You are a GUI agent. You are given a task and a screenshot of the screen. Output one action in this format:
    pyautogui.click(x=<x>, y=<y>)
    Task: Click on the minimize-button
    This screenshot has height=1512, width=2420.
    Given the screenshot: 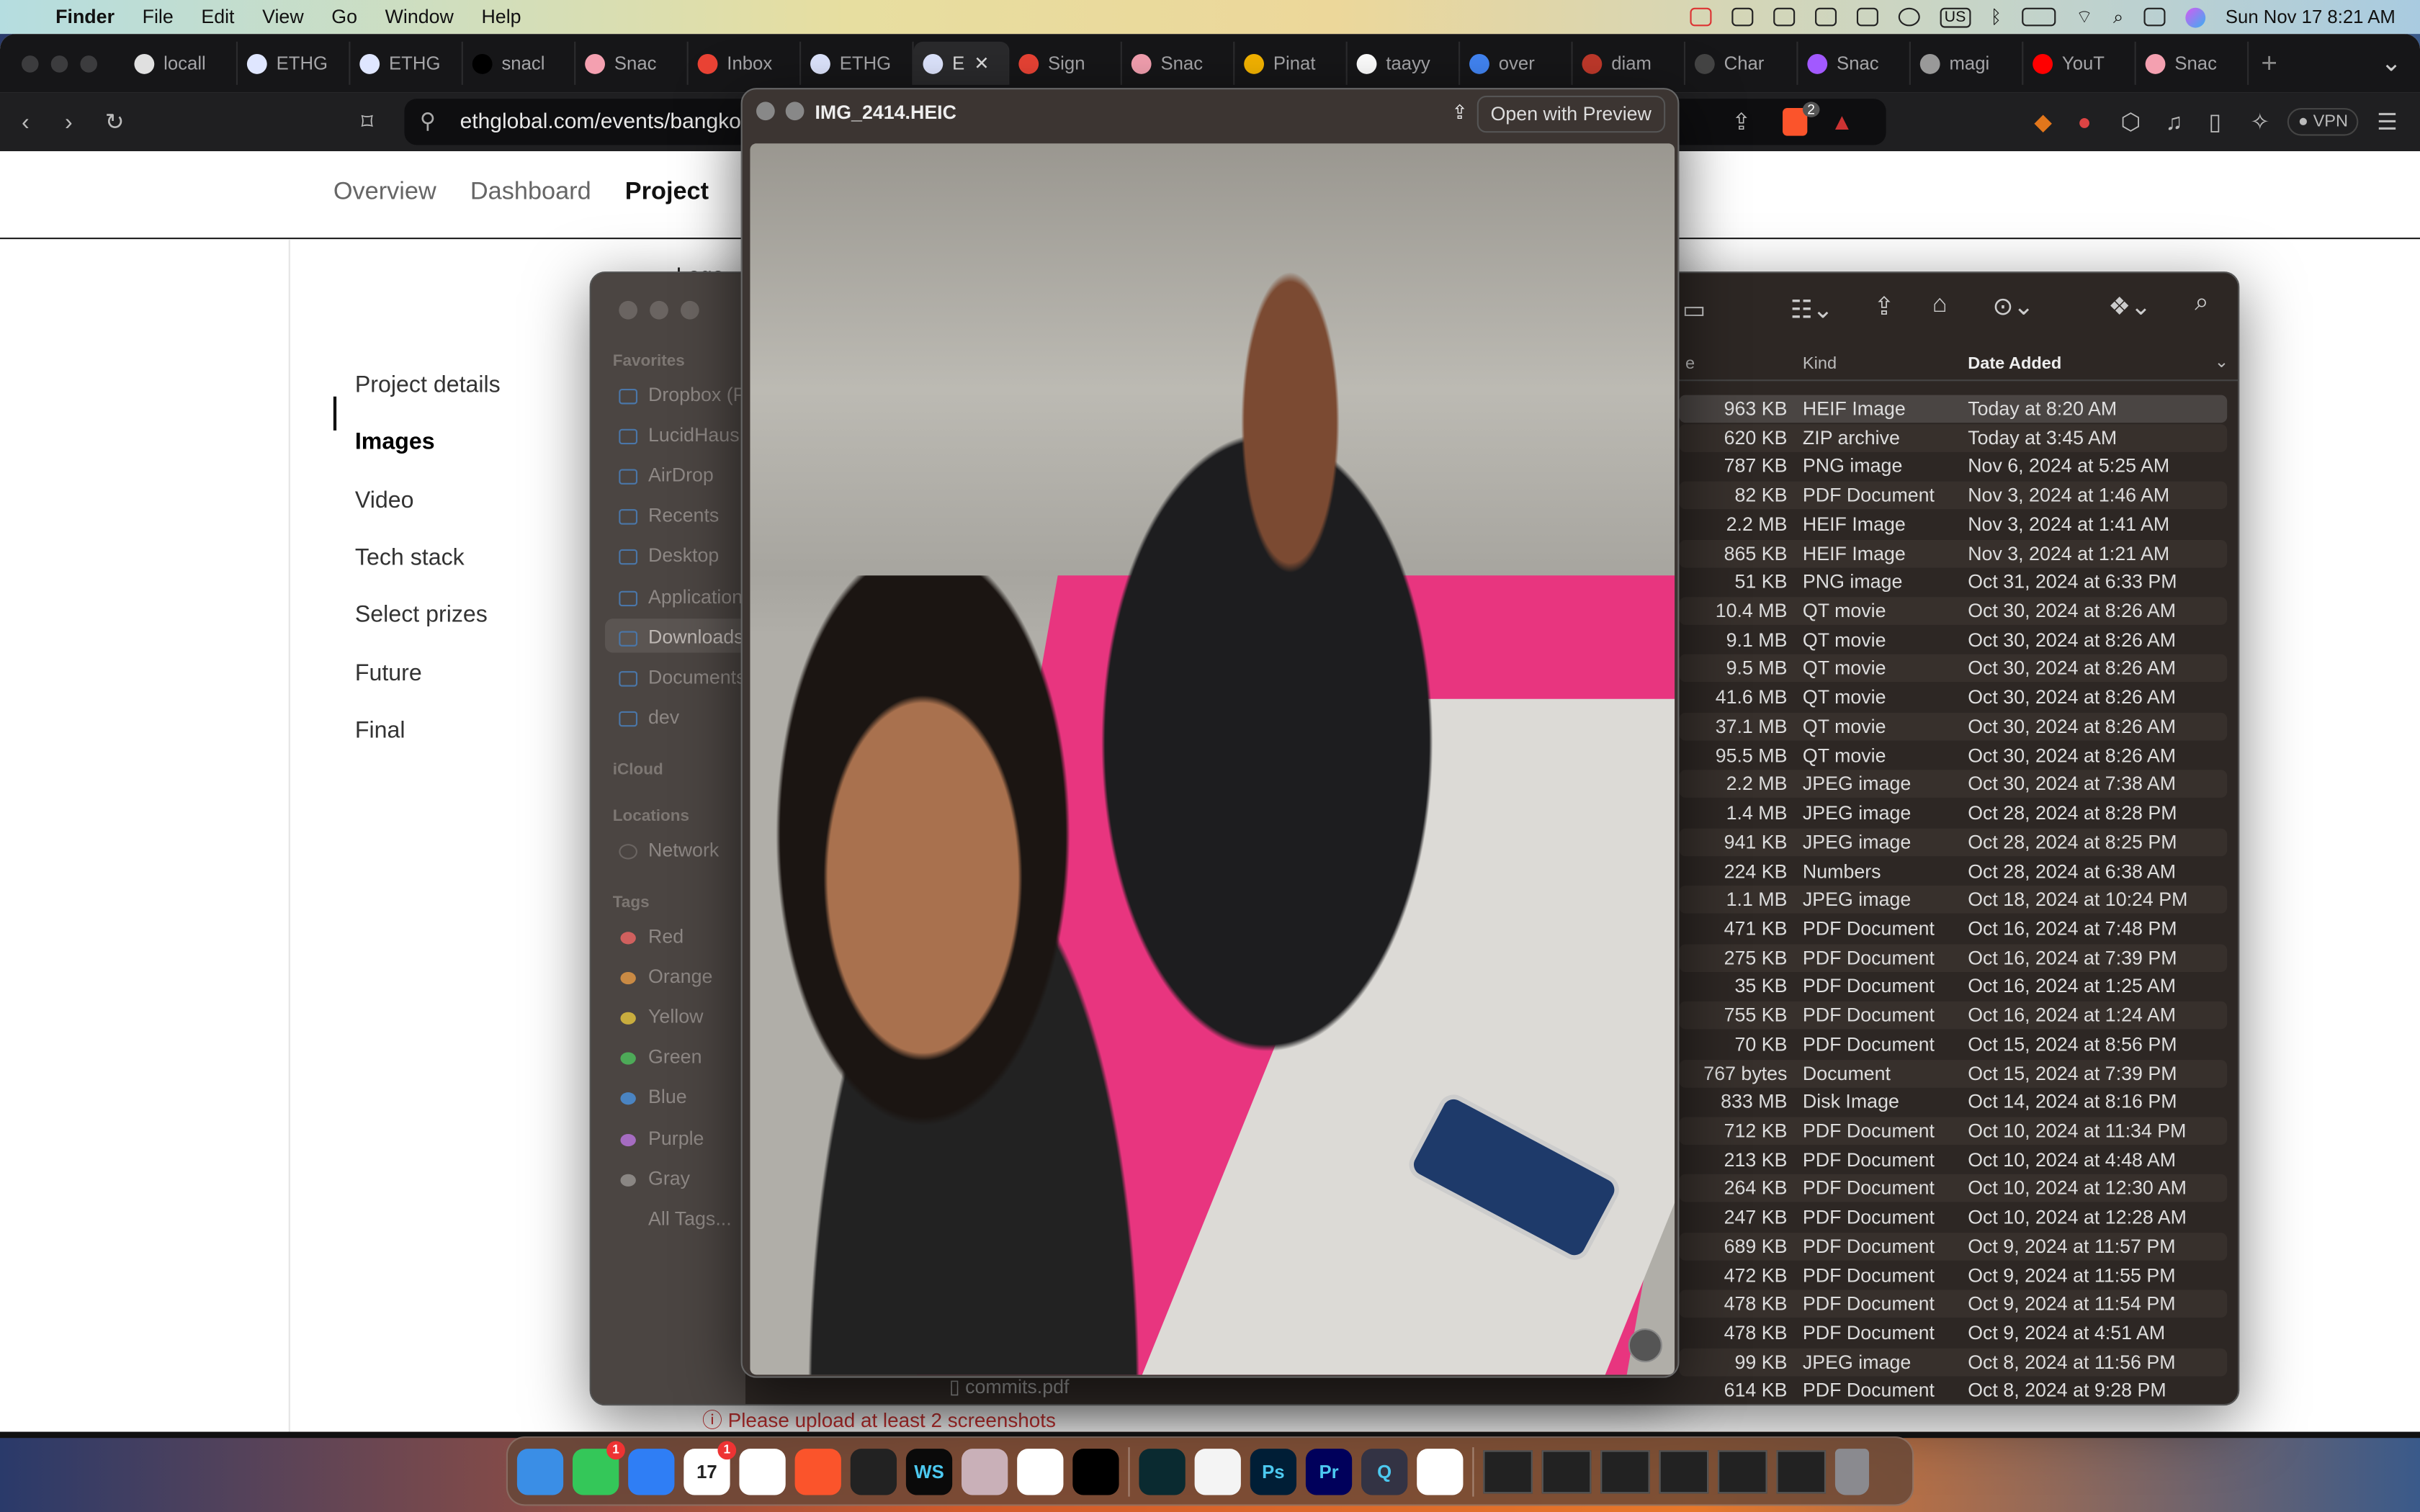 What is the action you would take?
    pyautogui.click(x=59, y=63)
    